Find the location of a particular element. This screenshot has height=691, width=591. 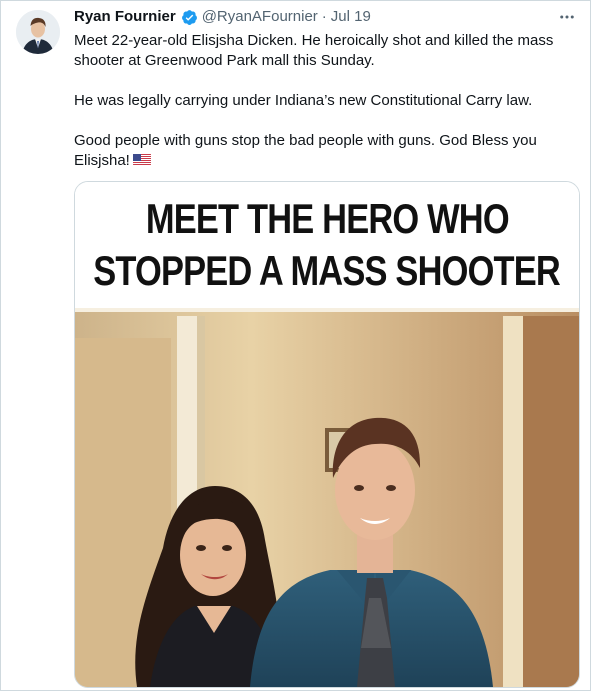

author-handle: @RyanAFournier is located at coordinates (260, 17).